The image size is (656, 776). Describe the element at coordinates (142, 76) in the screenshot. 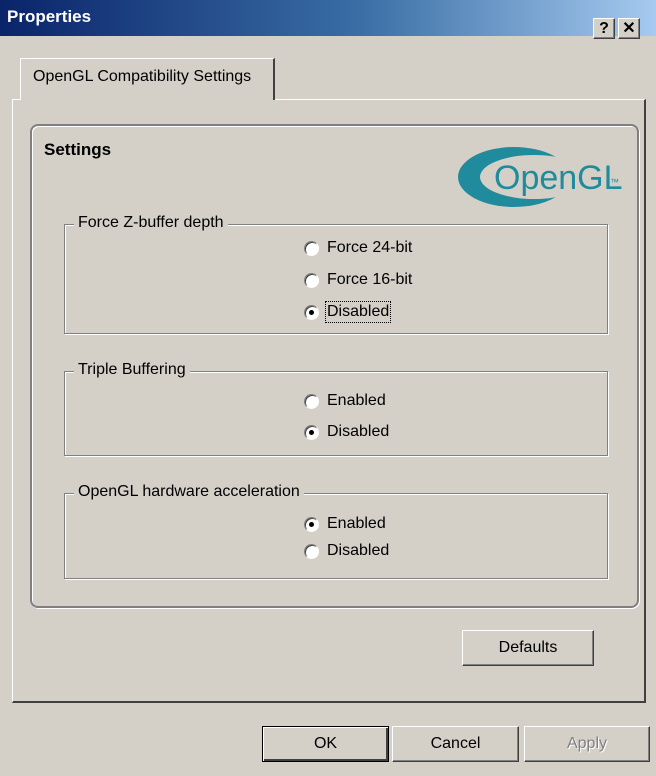

I see `tab-label: OpenGL Compatibility Settings` at that location.